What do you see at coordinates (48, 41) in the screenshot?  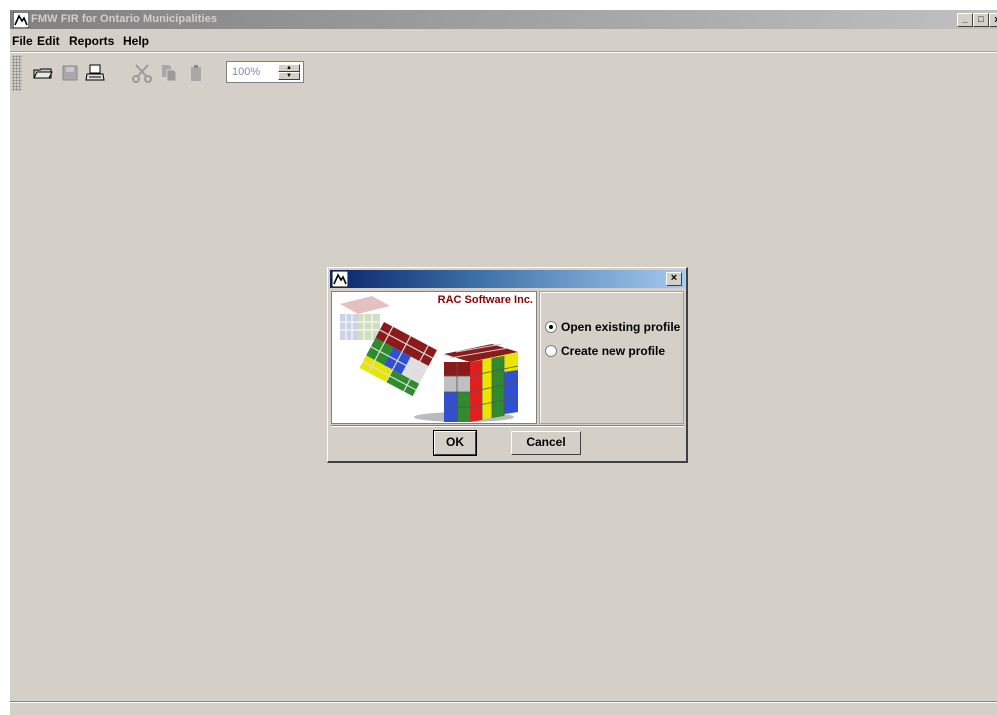 I see `menu-edit: Edit` at bounding box center [48, 41].